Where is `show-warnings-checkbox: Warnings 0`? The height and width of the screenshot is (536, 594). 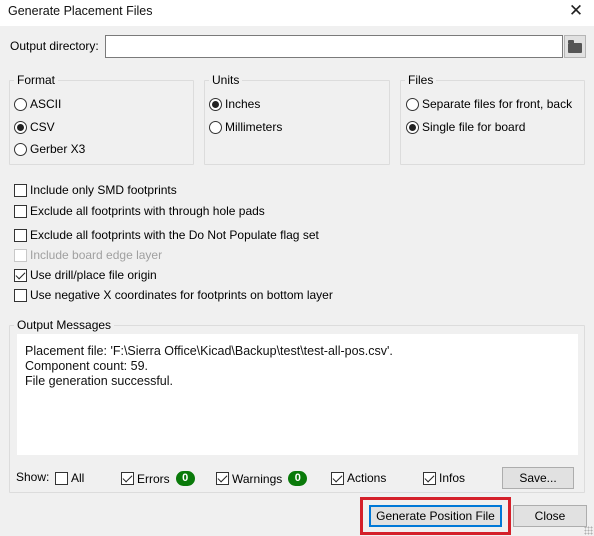 show-warnings-checkbox: Warnings 0 is located at coordinates (262, 478).